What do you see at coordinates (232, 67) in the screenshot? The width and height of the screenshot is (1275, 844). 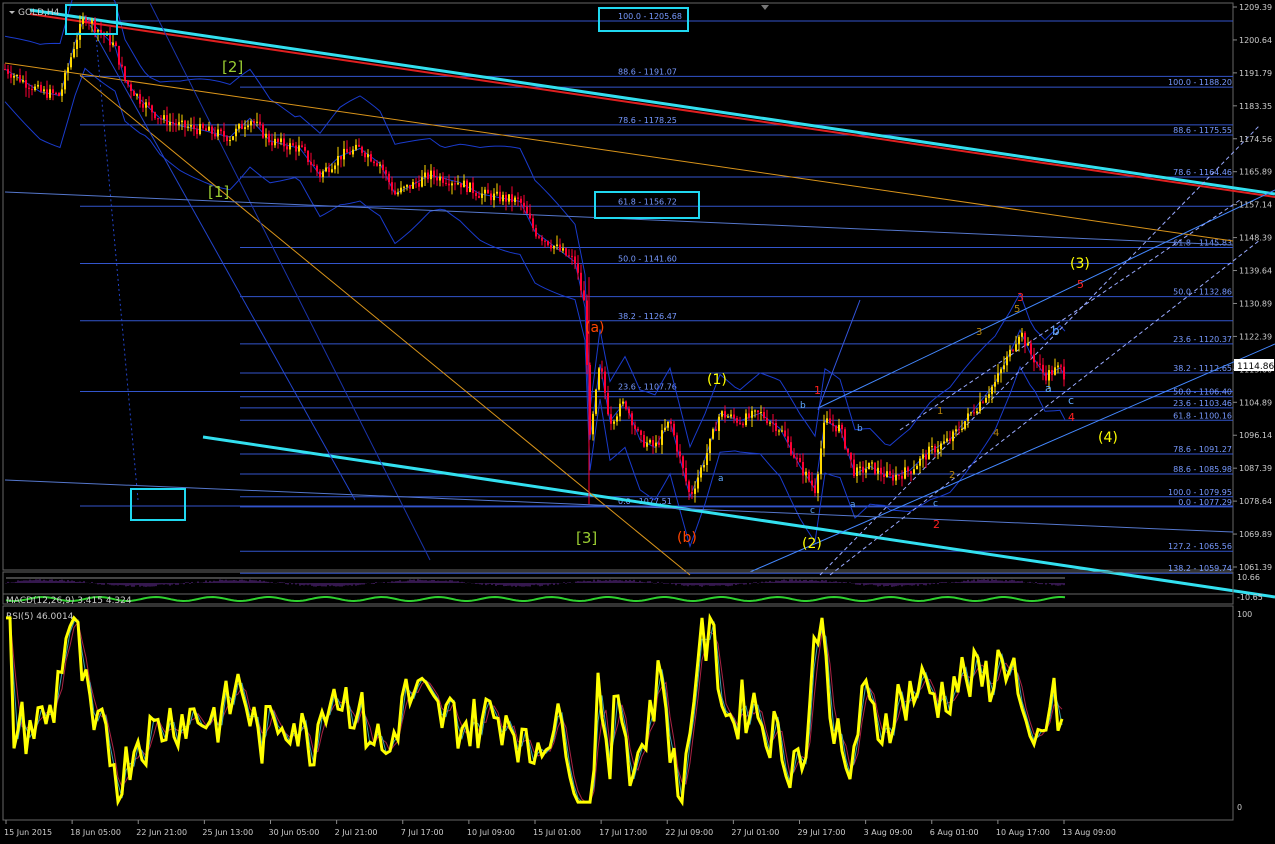 I see `wave-label: [2]` at bounding box center [232, 67].